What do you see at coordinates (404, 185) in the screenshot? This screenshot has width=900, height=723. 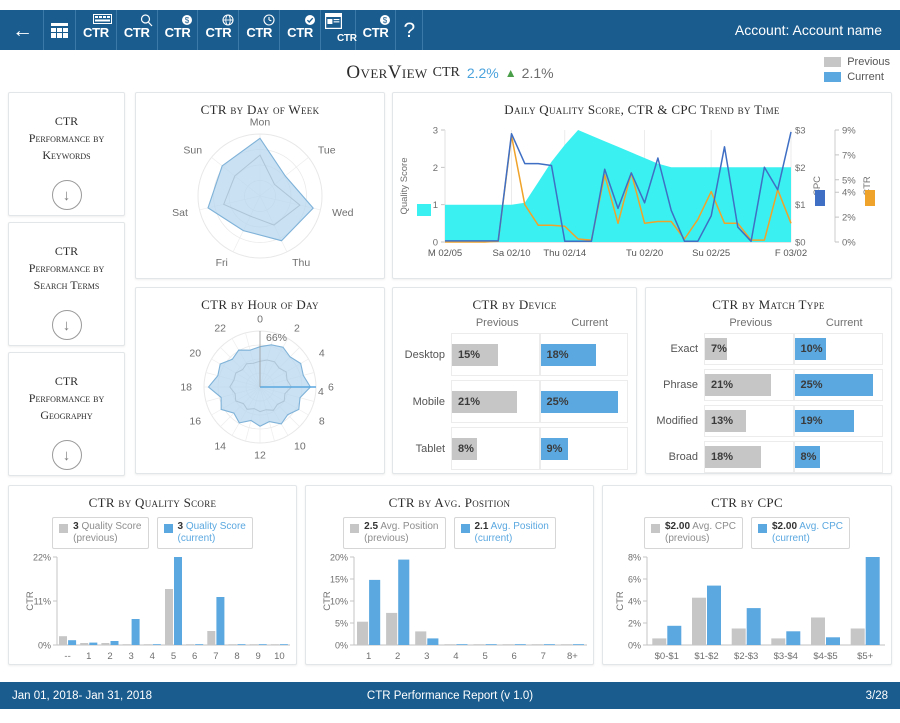 I see `axis-title: Quality Score` at bounding box center [404, 185].